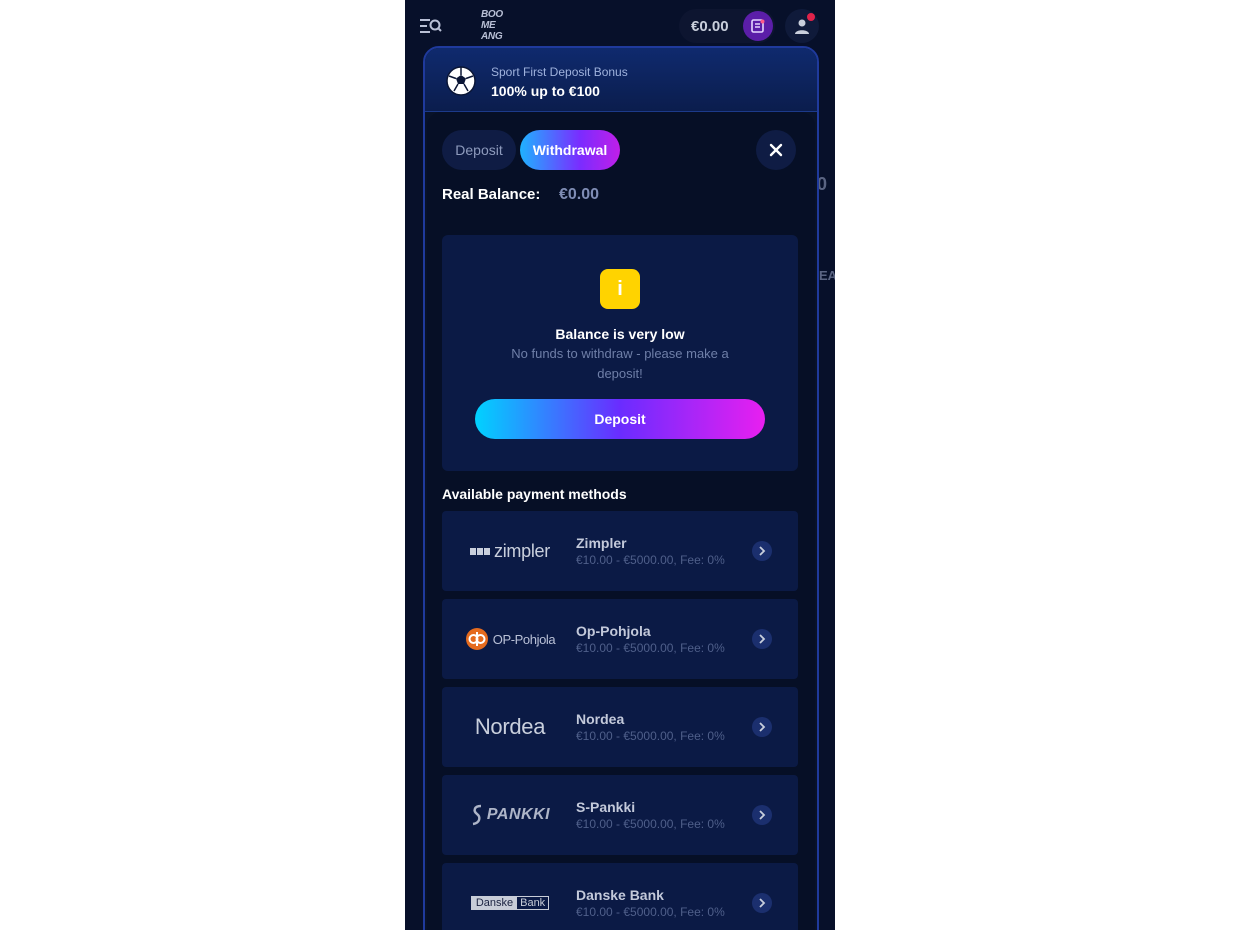 This screenshot has height=930, width=1240. What do you see at coordinates (570, 150) in the screenshot?
I see `tab-withdrawal: Withdrawal` at bounding box center [570, 150].